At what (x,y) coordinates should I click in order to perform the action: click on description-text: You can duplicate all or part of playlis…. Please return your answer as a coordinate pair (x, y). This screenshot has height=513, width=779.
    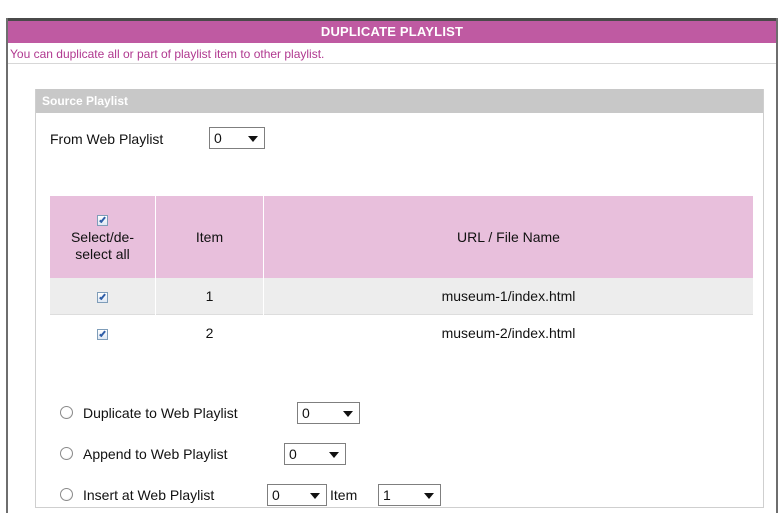
    Looking at the image, I should click on (392, 54).